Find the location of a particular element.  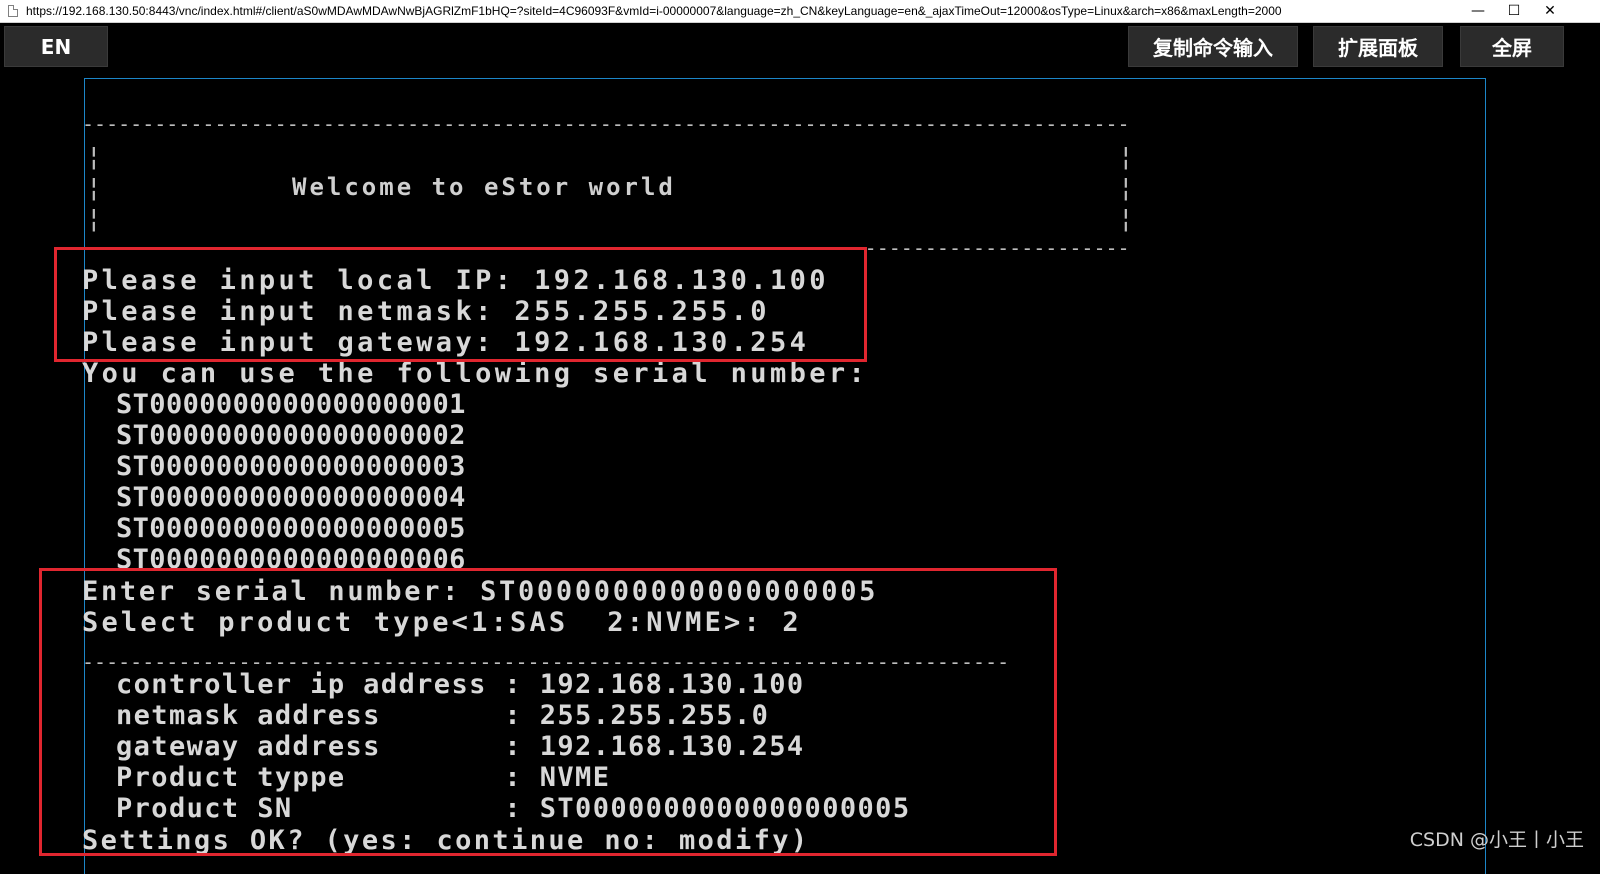

serial-list-item: ST0000000000000000005 is located at coordinates (291, 528).